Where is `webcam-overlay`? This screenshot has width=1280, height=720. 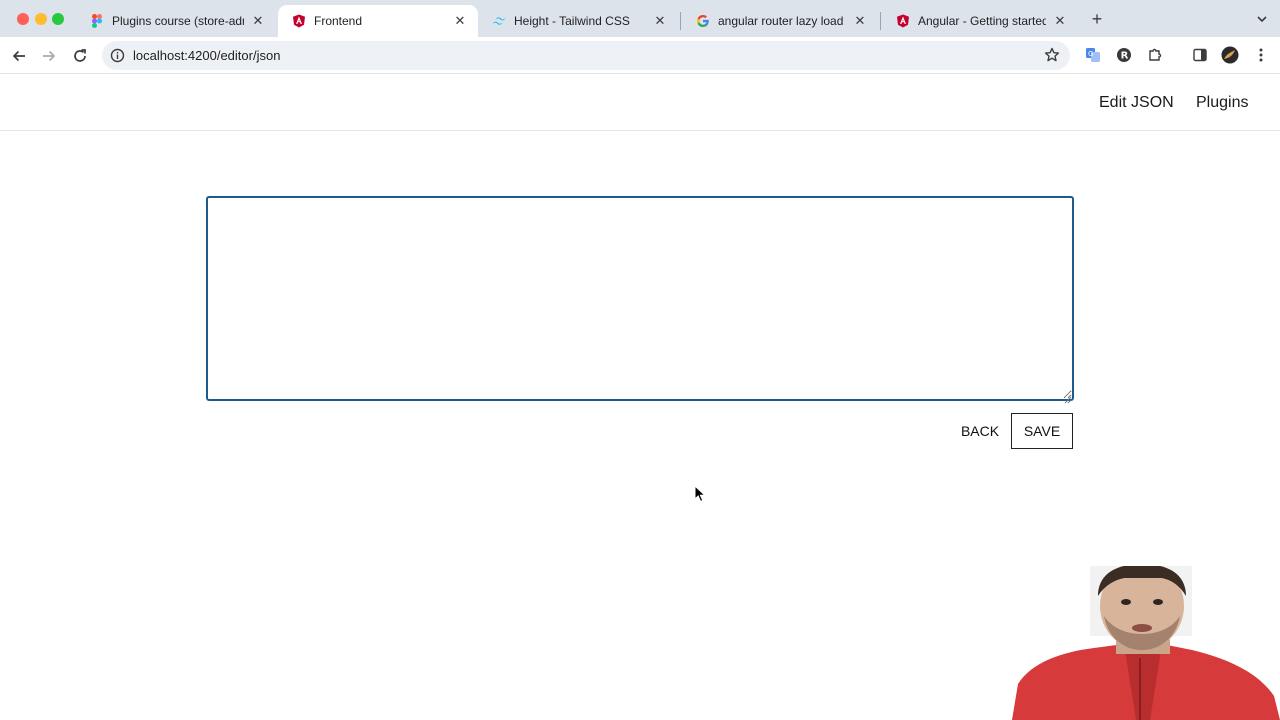
webcam-overlay is located at coordinates (1146, 643).